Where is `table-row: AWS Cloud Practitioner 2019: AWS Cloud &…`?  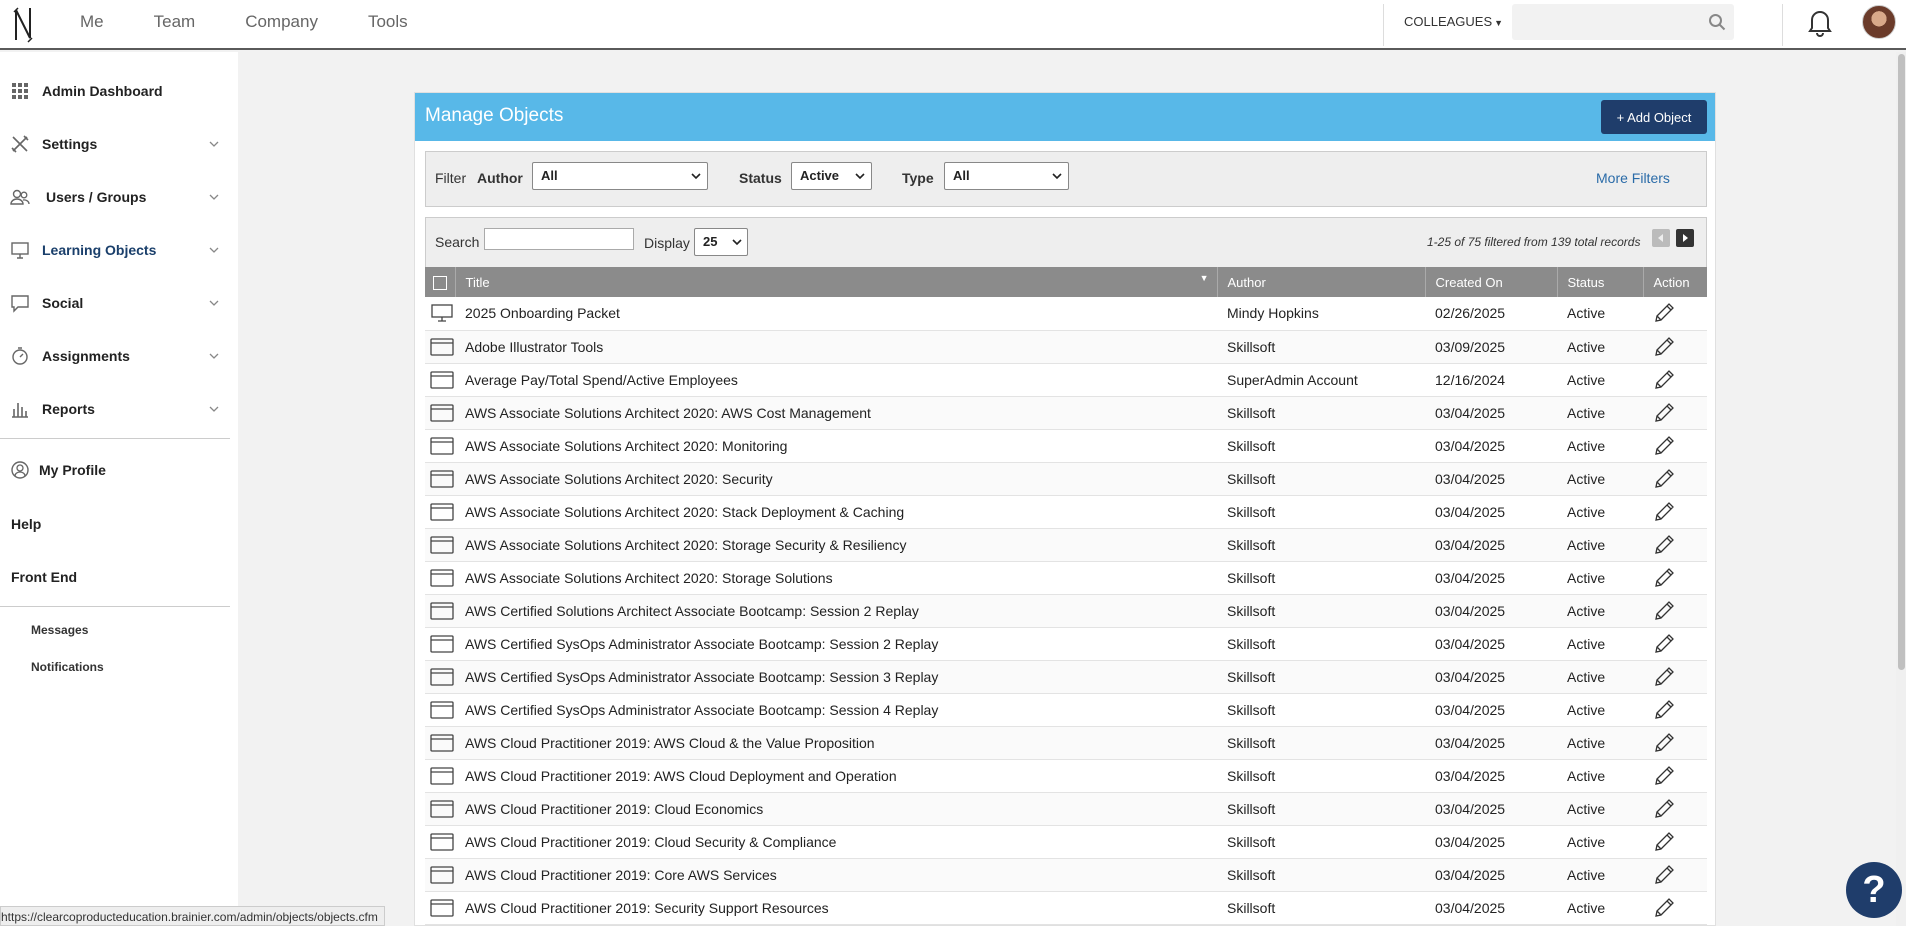 table-row: AWS Cloud Practitioner 2019: AWS Cloud &… is located at coordinates (1066, 743).